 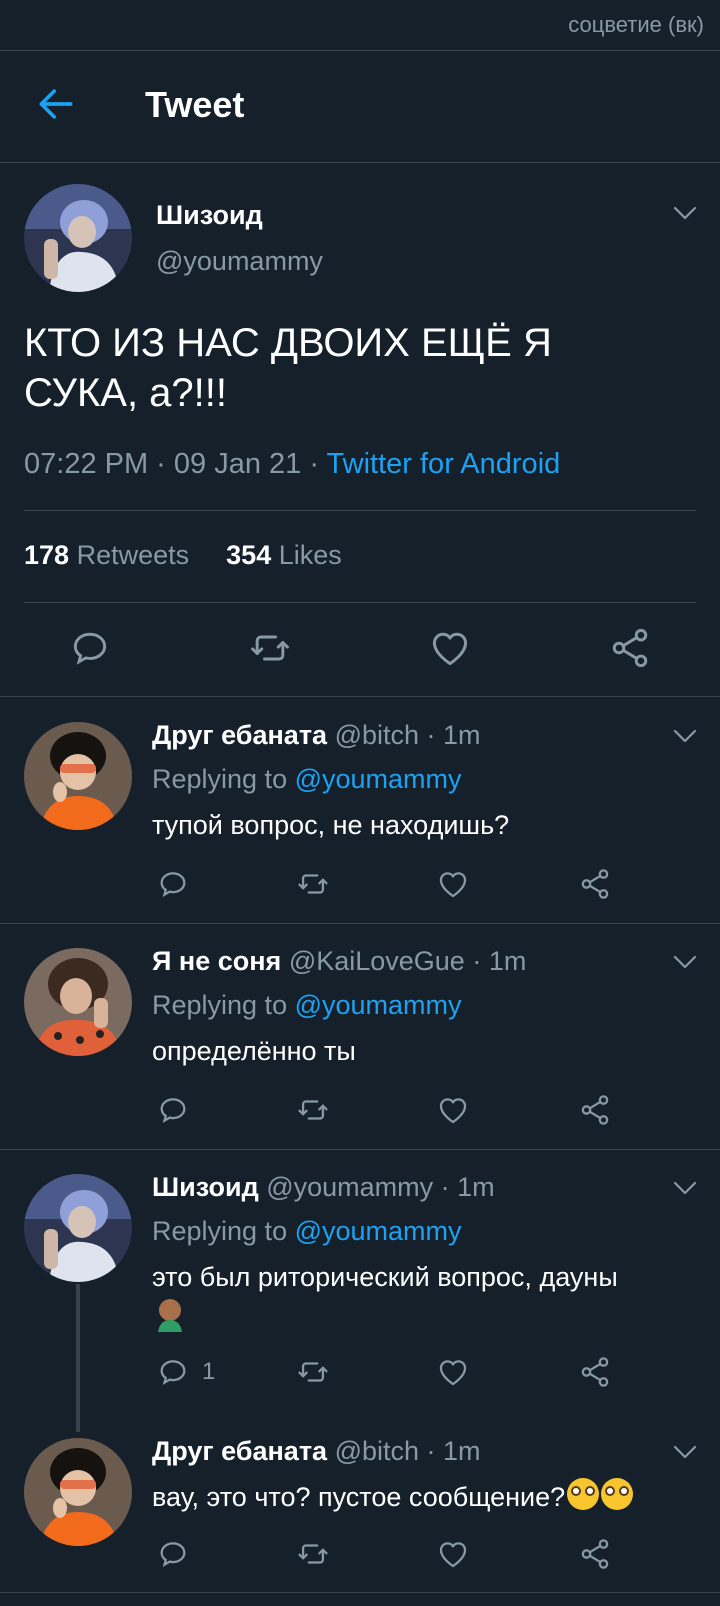 What do you see at coordinates (254, 1051) in the screenshot?
I see `reply-text: определённо ты` at bounding box center [254, 1051].